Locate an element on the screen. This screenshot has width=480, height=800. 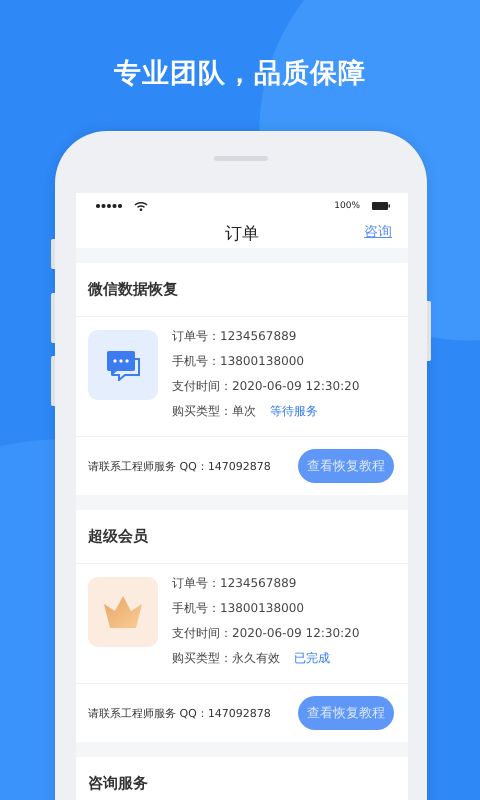
chat-icon is located at coordinates (123, 365).